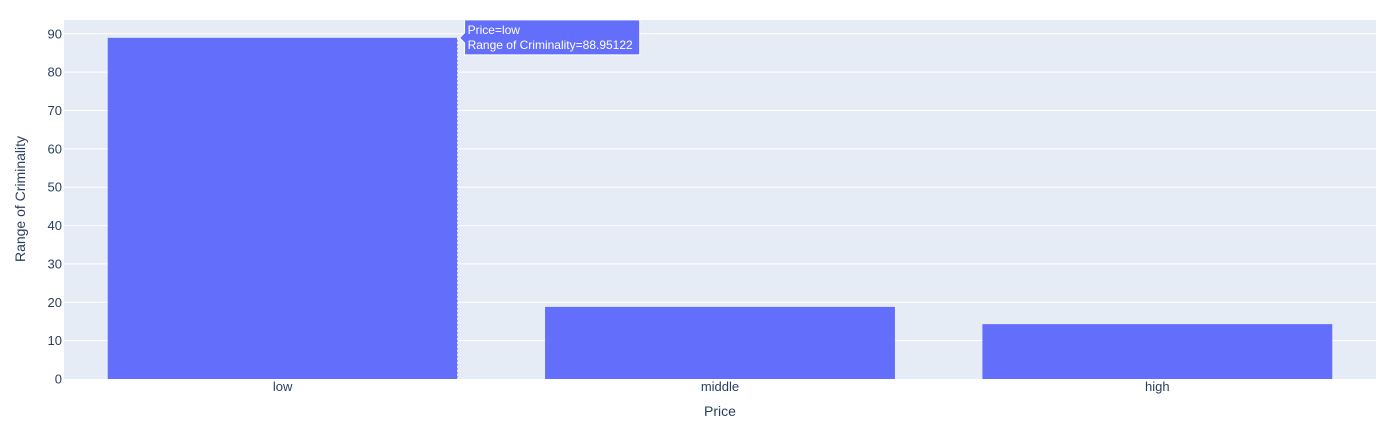 This screenshot has height=425, width=1400. Describe the element at coordinates (283, 386) in the screenshot. I see `x-tick-label-low: low` at that location.